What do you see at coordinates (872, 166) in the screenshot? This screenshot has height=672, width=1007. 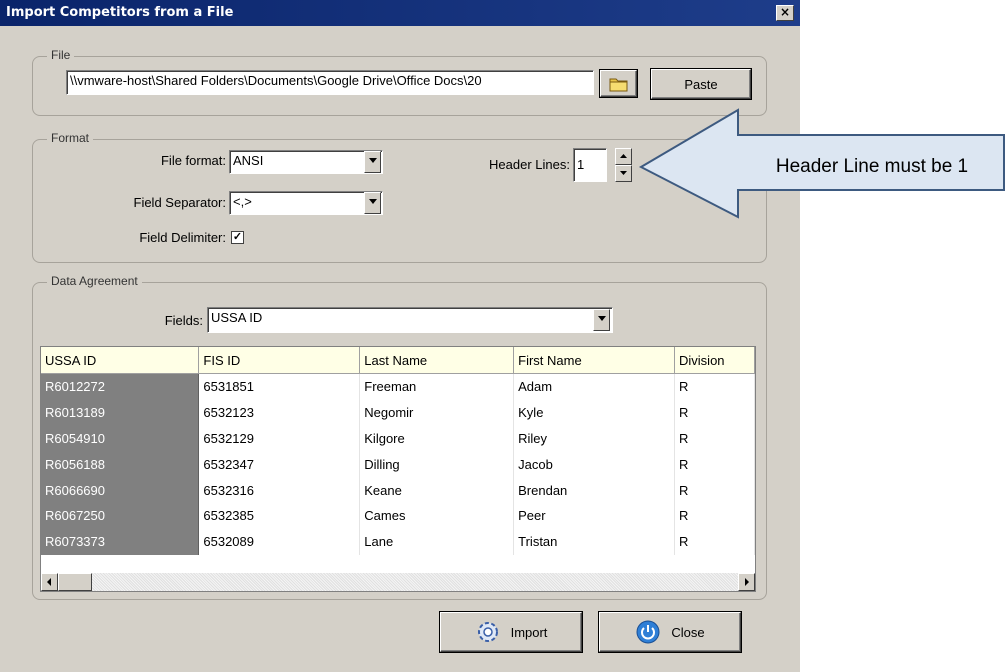 I see `callout-text: Header Line must be 1` at bounding box center [872, 166].